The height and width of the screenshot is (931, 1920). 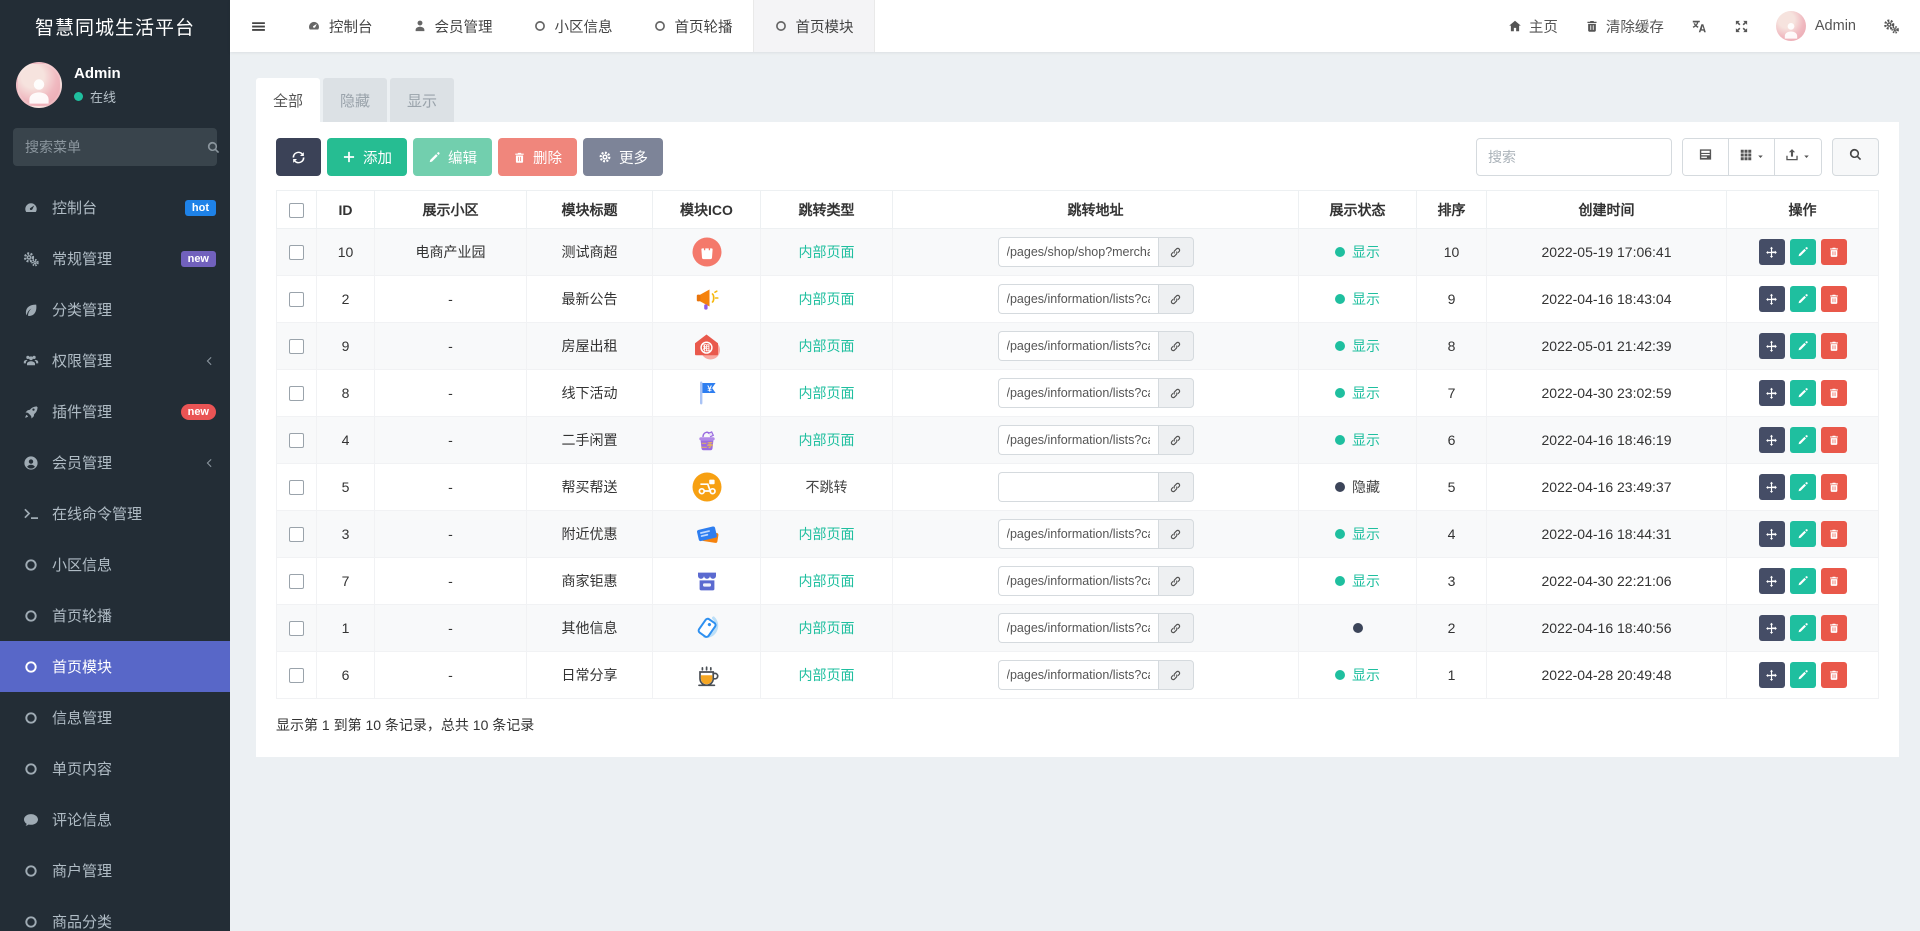 What do you see at coordinates (298, 157) in the screenshot?
I see `refresh-button` at bounding box center [298, 157].